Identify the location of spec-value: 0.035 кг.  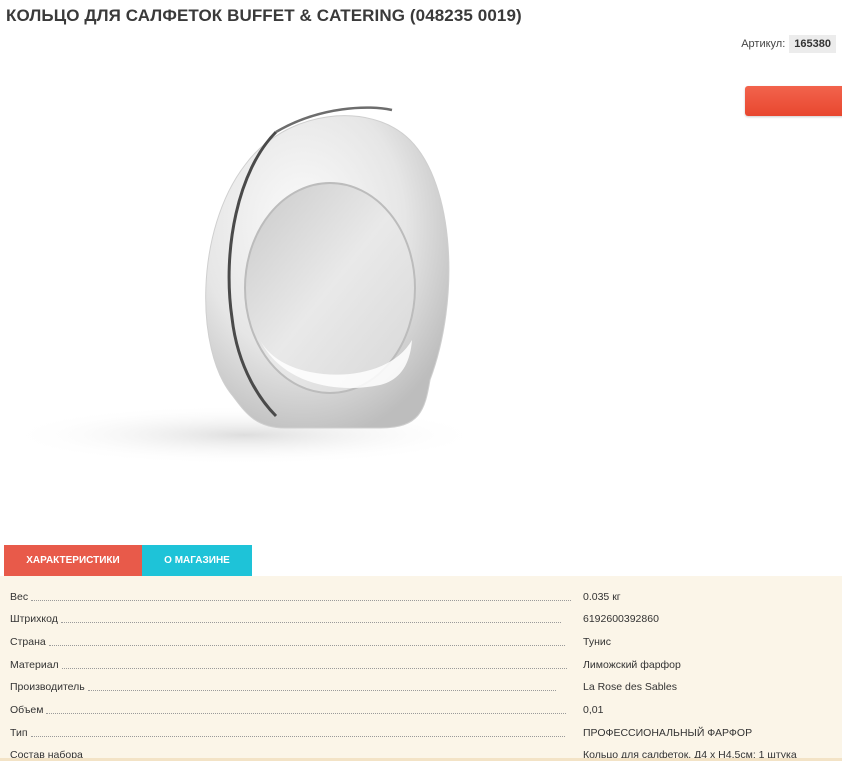
(602, 597).